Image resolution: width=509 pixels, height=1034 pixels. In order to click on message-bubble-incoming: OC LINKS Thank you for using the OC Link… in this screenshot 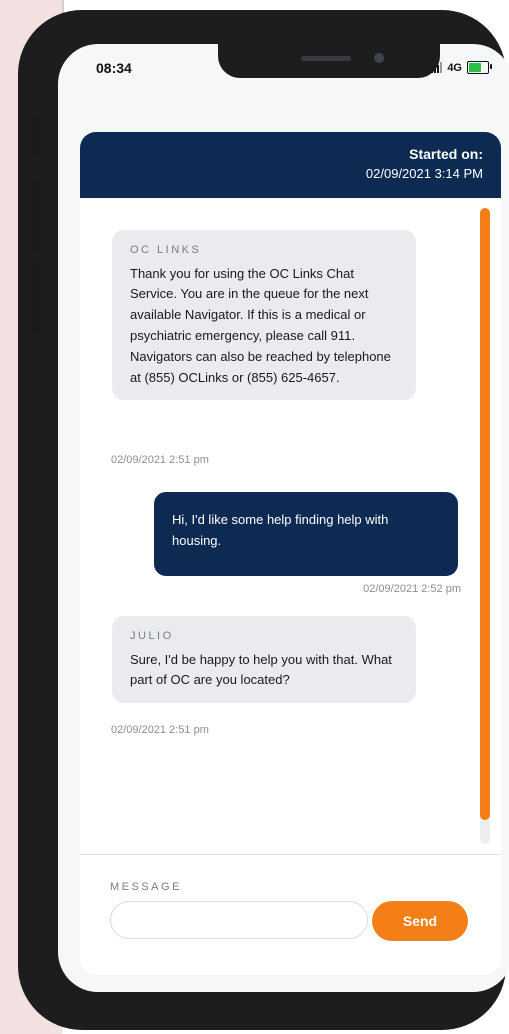, I will do `click(264, 315)`.